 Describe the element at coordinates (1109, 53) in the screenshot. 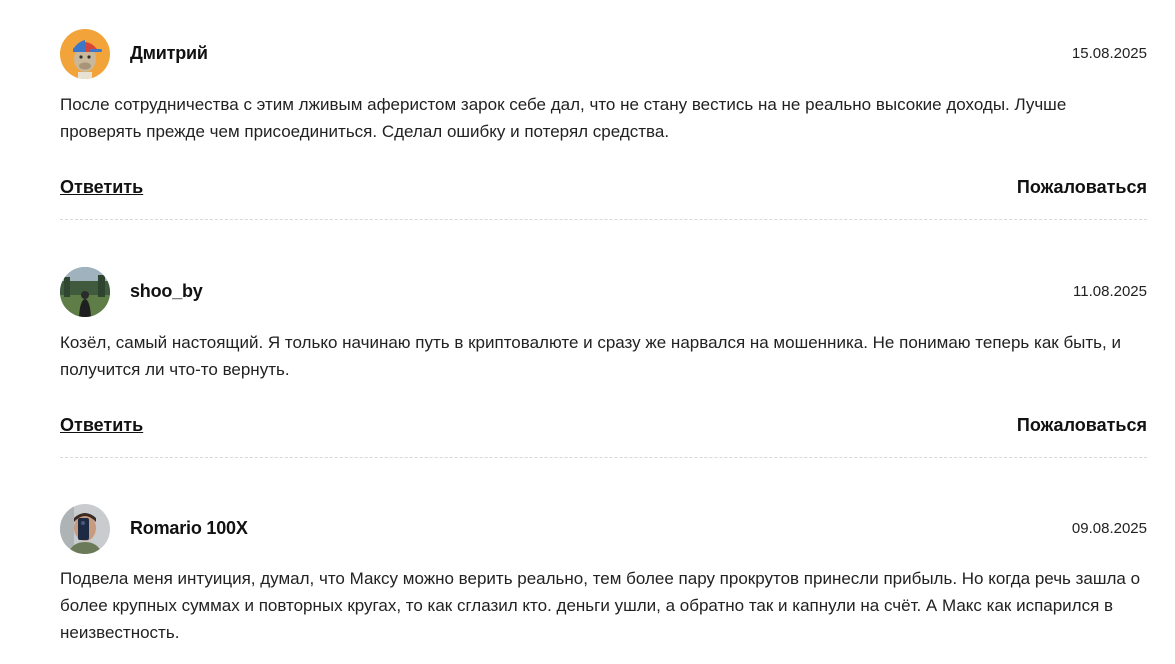

I see `comment-date: 15.08.2025` at that location.